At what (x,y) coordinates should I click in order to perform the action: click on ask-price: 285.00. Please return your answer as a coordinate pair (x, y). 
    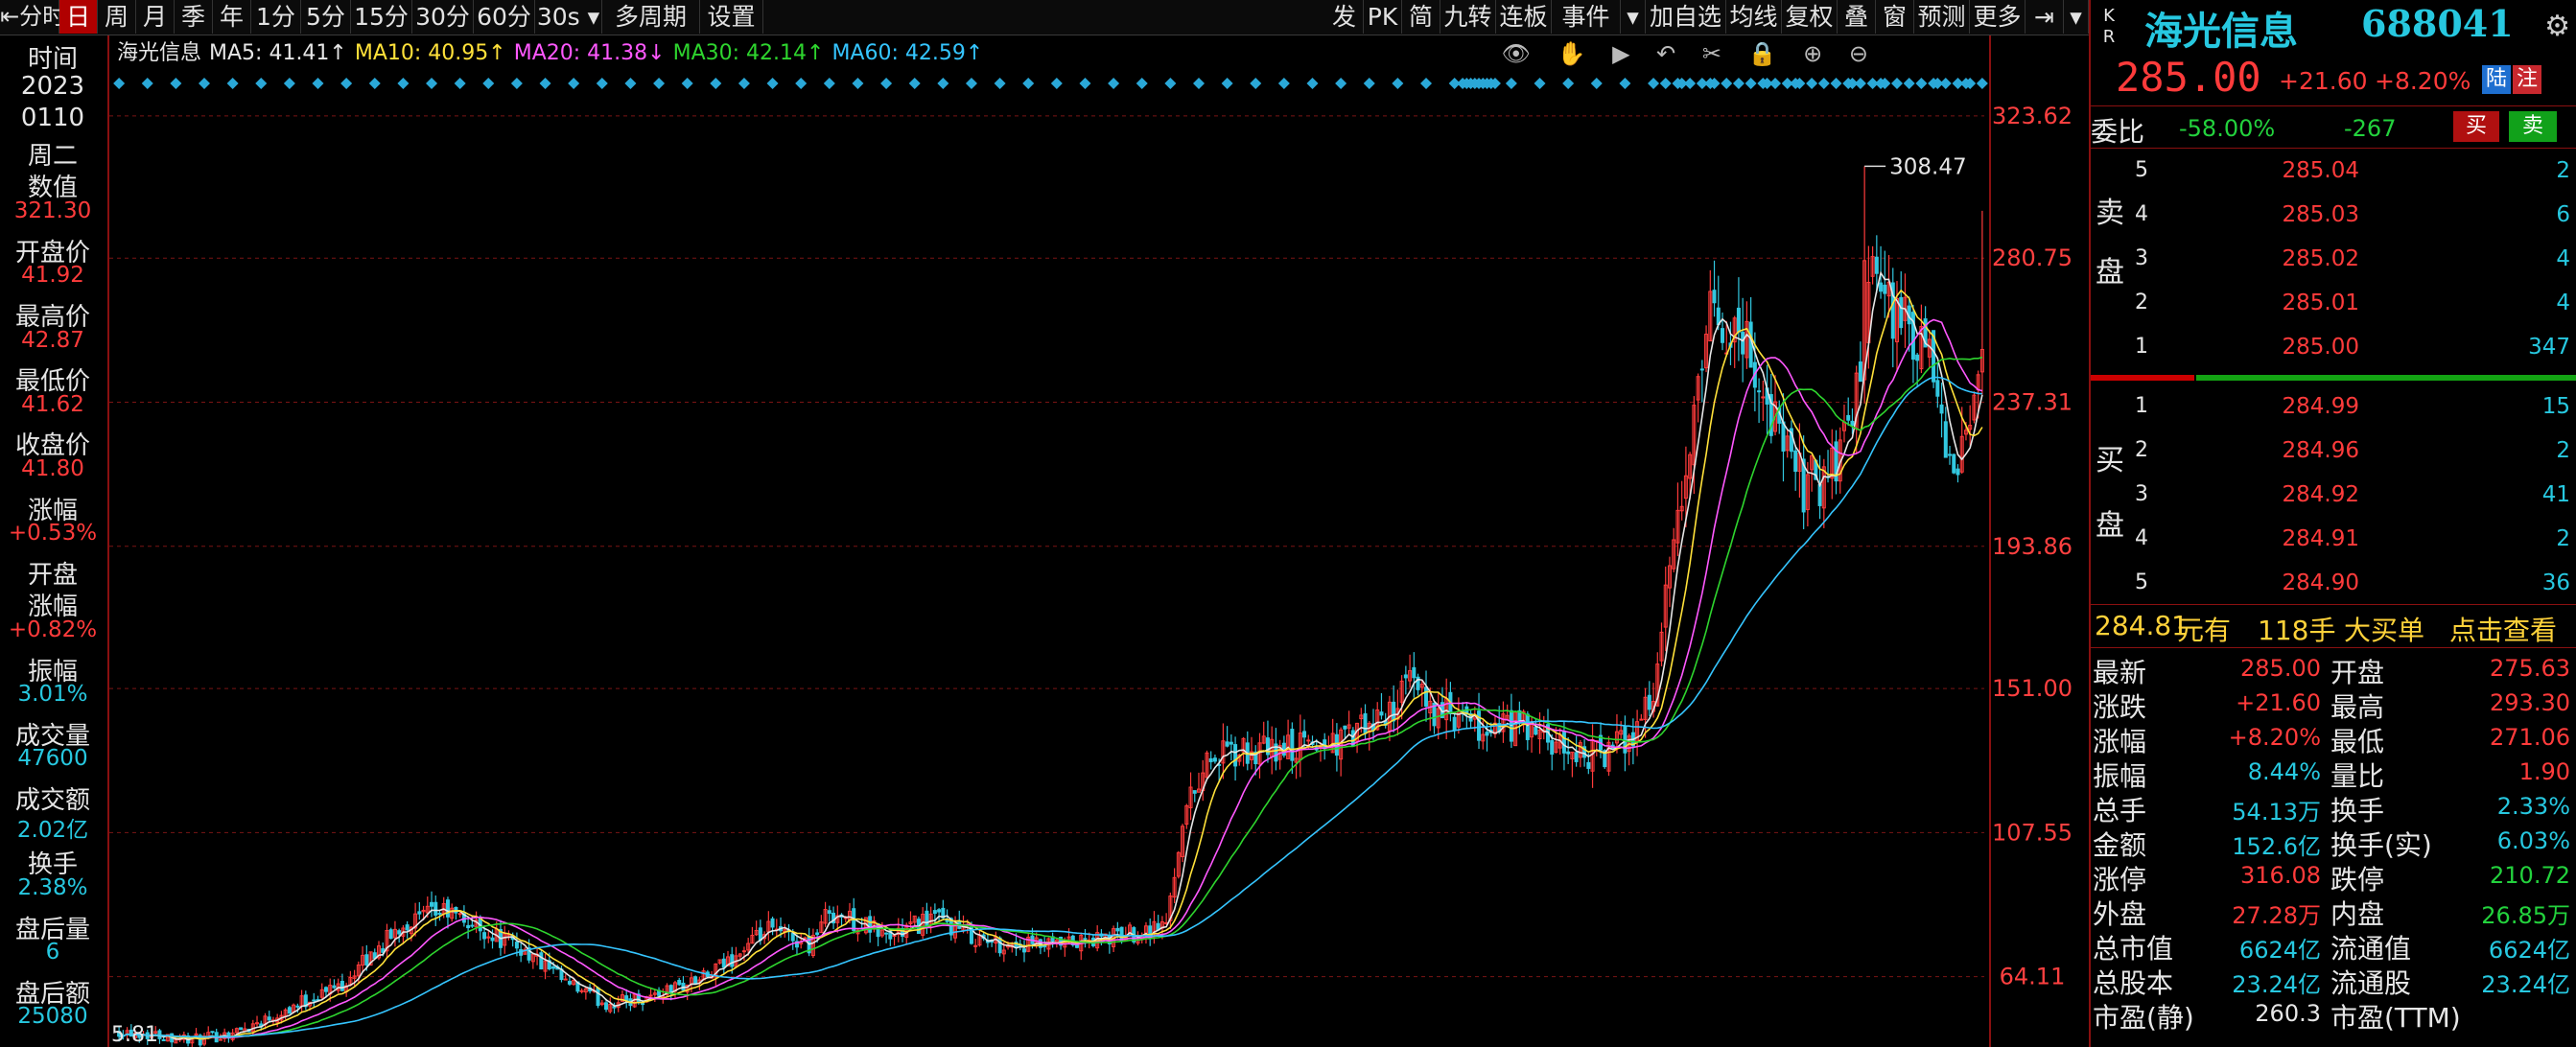
    Looking at the image, I should click on (2297, 347).